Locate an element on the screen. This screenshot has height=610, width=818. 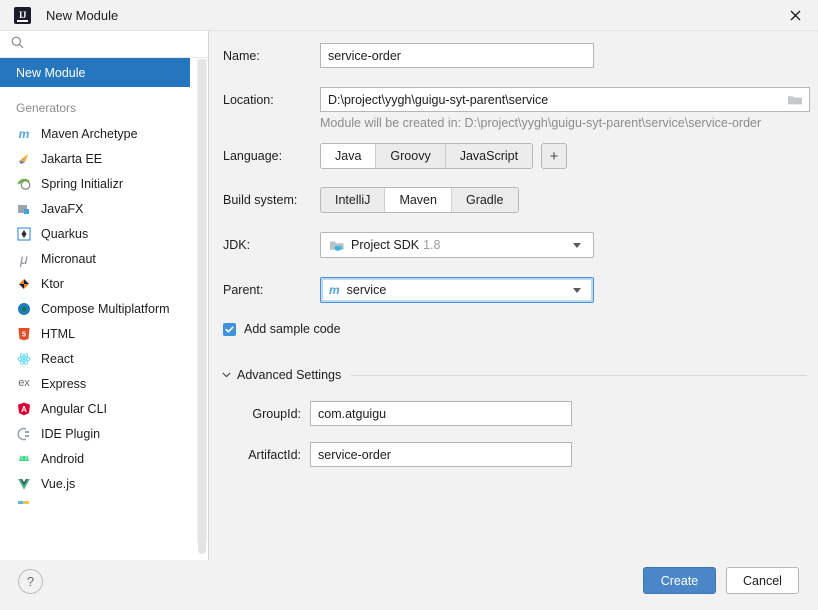
parent-value: service is located at coordinates (366, 290).